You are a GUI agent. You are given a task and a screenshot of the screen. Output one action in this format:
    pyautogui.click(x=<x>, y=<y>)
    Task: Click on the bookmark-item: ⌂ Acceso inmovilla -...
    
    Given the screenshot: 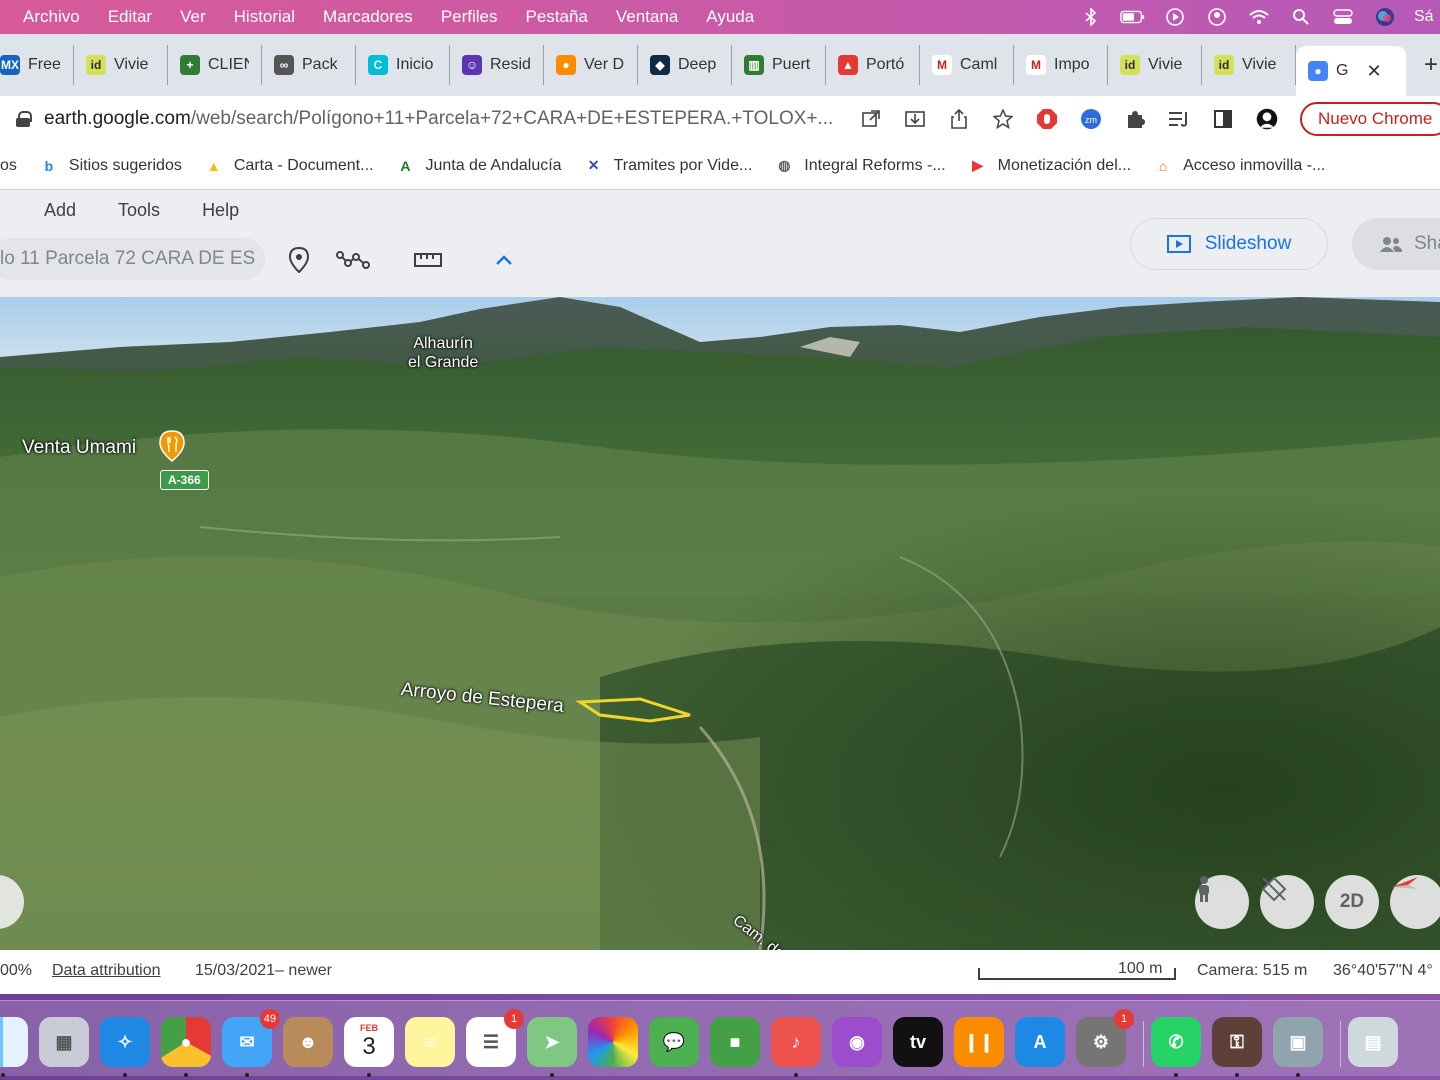 What is the action you would take?
    pyautogui.click(x=1239, y=166)
    